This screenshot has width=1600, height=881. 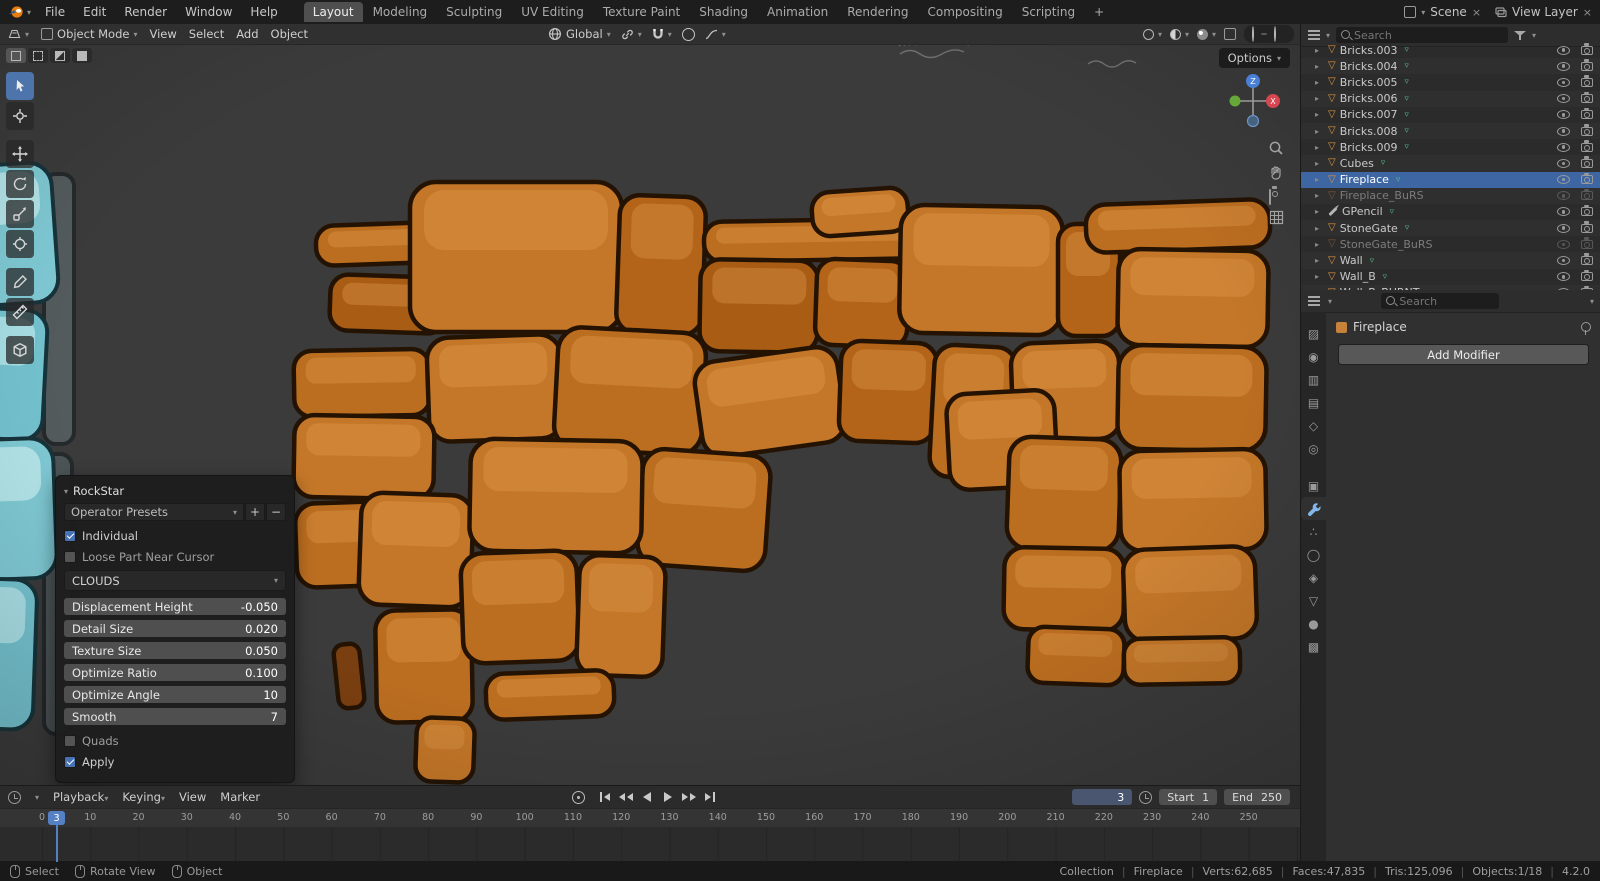 What do you see at coordinates (143, 797) in the screenshot?
I see `keying-menu: Keying▾` at bounding box center [143, 797].